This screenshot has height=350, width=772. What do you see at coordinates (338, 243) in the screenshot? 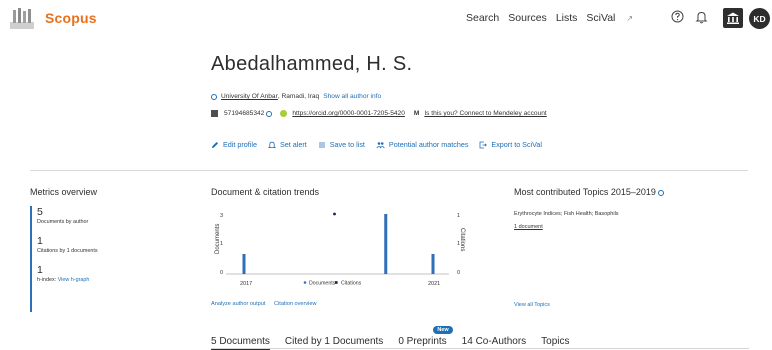
I see `chart-marks` at bounding box center [338, 243].